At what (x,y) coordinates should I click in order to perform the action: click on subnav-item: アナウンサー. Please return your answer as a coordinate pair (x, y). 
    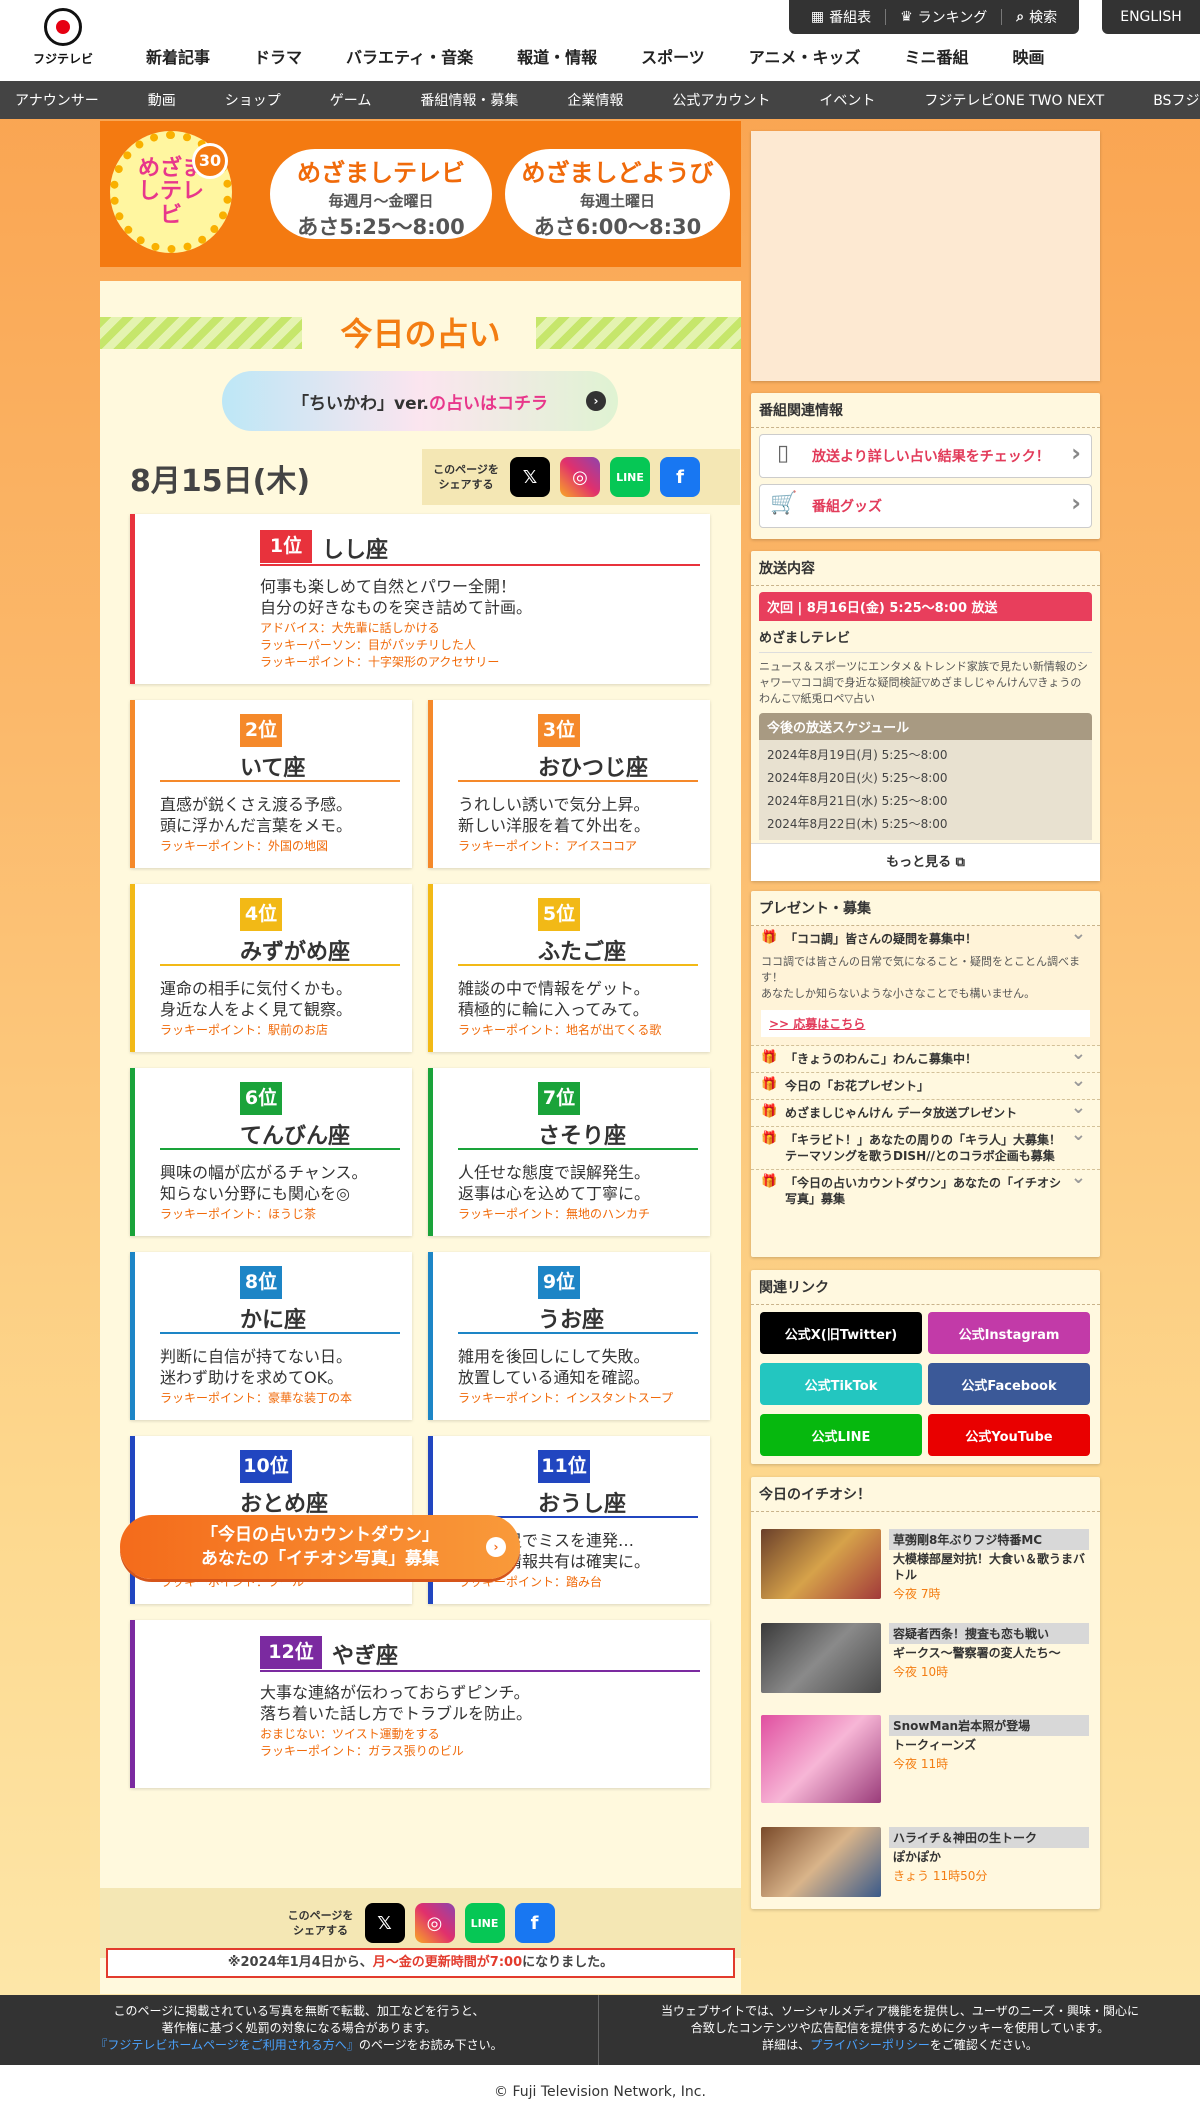
    Looking at the image, I should click on (49, 100).